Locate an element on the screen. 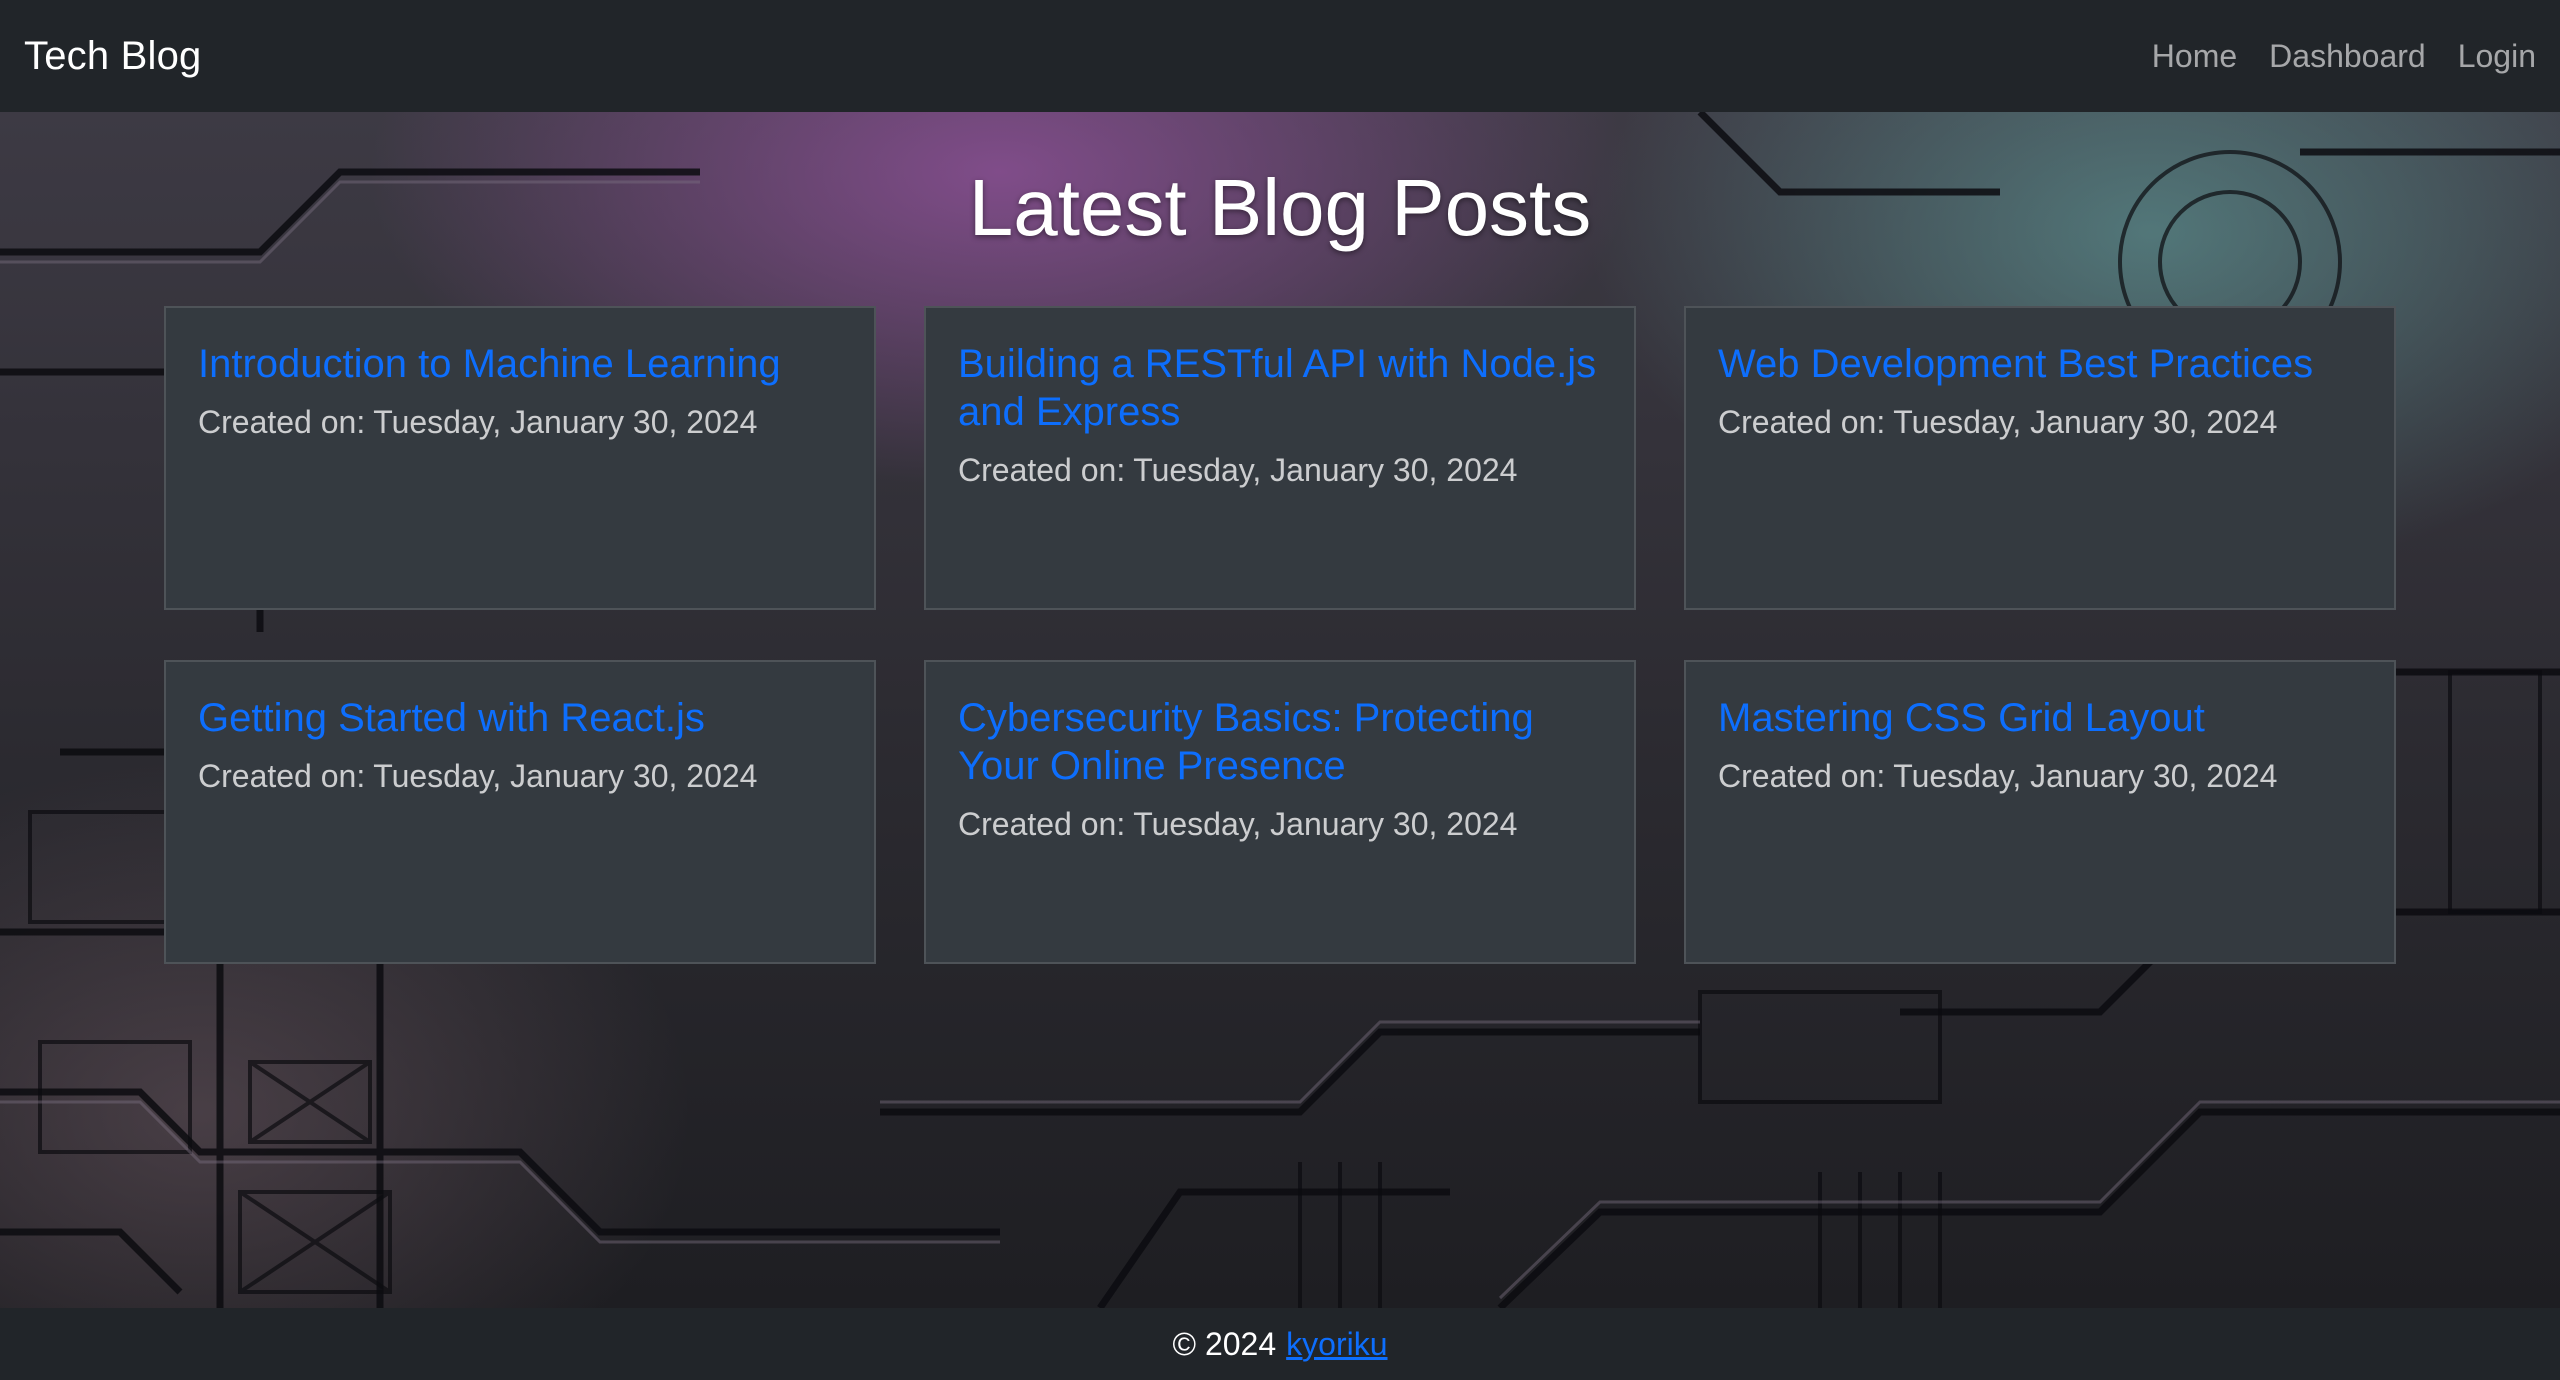 Image resolution: width=2560 pixels, height=1380 pixels. footer: © 2024 kyoriku is located at coordinates (1280, 1344).